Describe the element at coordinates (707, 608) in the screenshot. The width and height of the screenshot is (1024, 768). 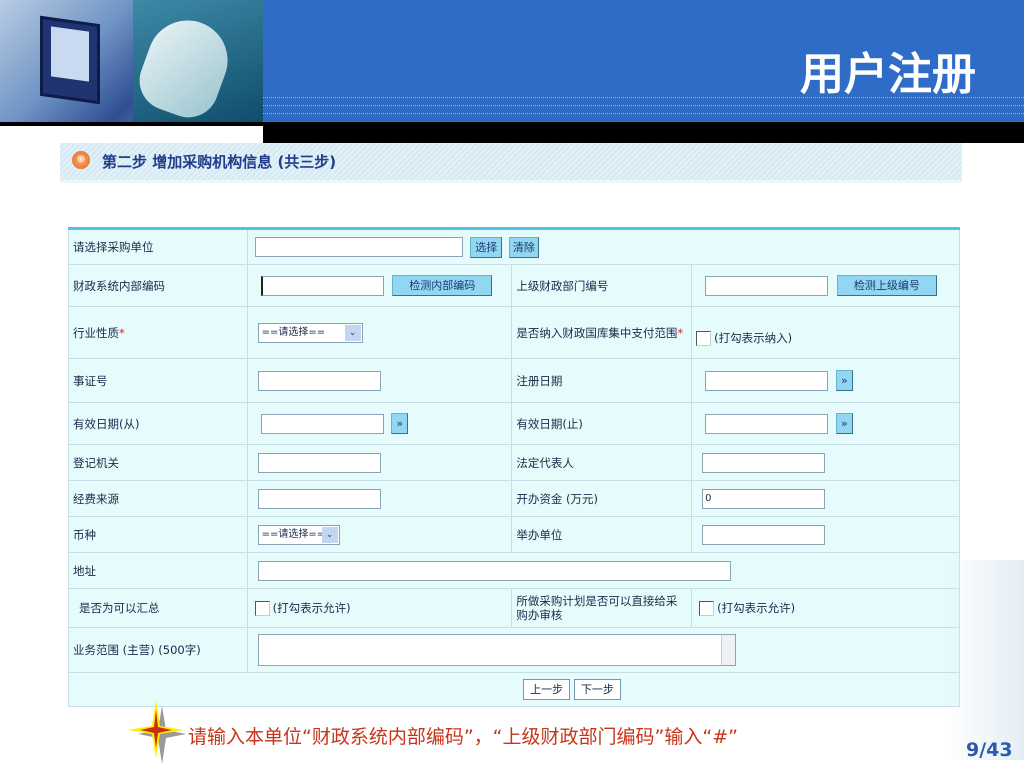
I see `direct-review-checkbox` at that location.